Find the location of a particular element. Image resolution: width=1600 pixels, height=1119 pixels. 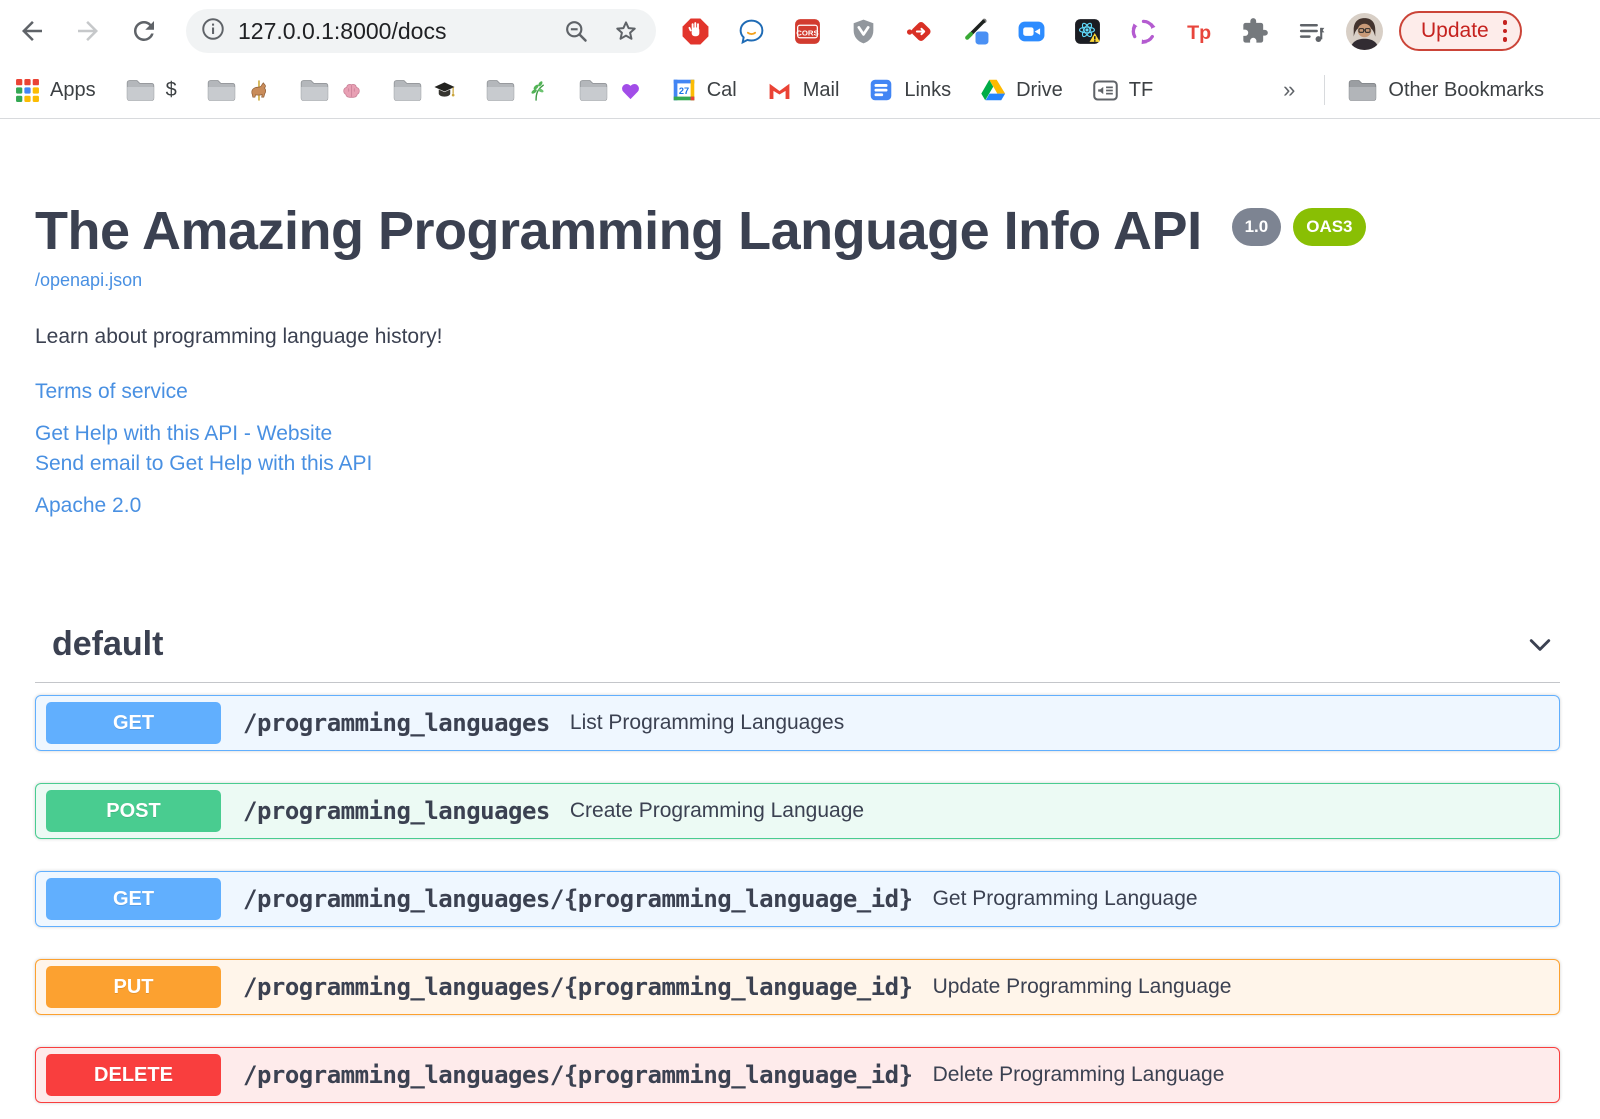

endpoint-summary: Create Programming Language is located at coordinates (717, 811).